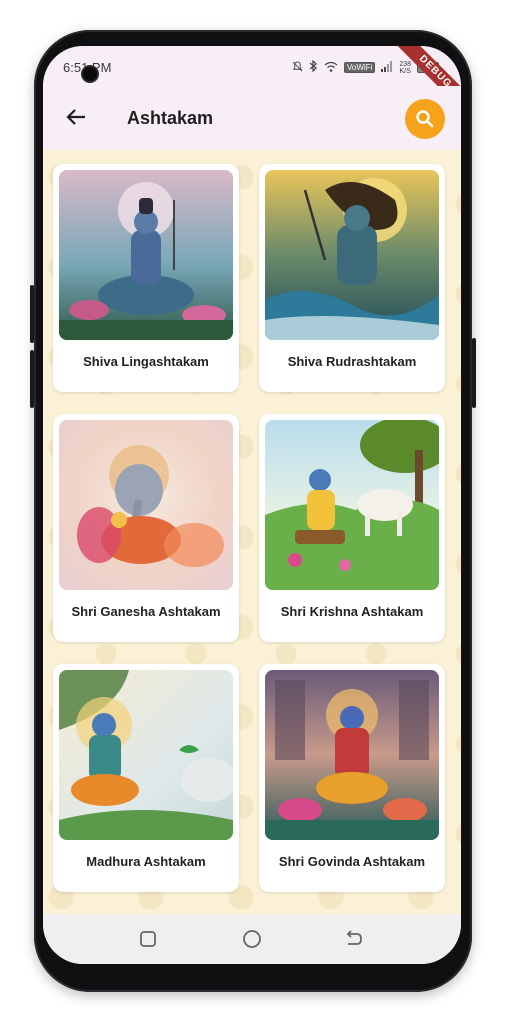 The height and width of the screenshot is (1022, 520). I want to click on card-shiva-lingashtakam: Shiva Lingashtakam, so click(146, 278).